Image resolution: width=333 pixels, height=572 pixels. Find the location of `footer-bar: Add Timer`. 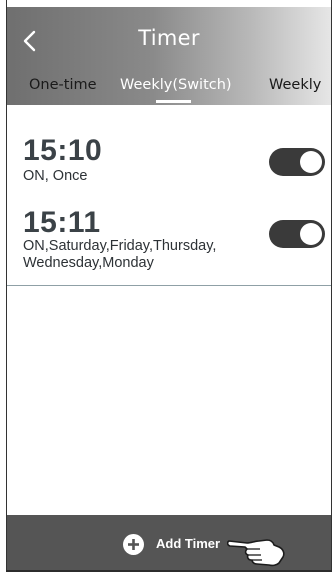

footer-bar: Add Timer is located at coordinates (169, 542).